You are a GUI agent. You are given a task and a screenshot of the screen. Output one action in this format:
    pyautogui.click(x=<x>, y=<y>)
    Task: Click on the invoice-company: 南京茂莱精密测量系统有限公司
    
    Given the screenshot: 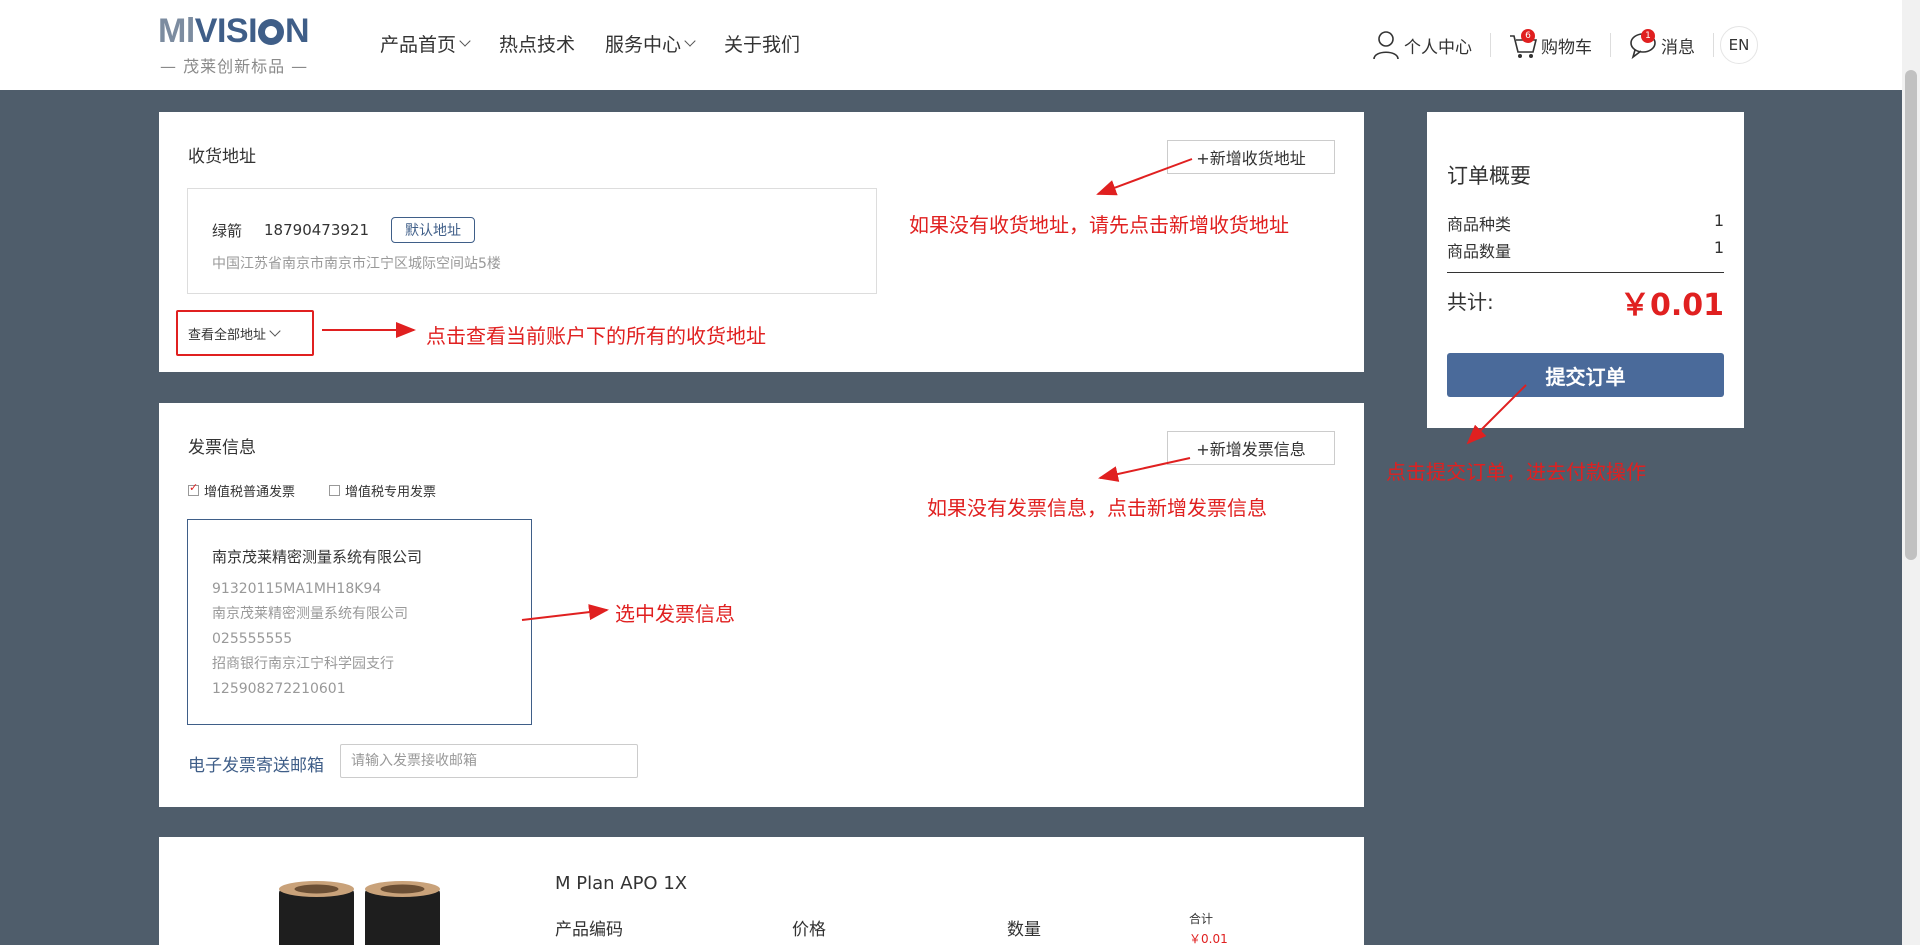 What is the action you would take?
    pyautogui.click(x=317, y=557)
    